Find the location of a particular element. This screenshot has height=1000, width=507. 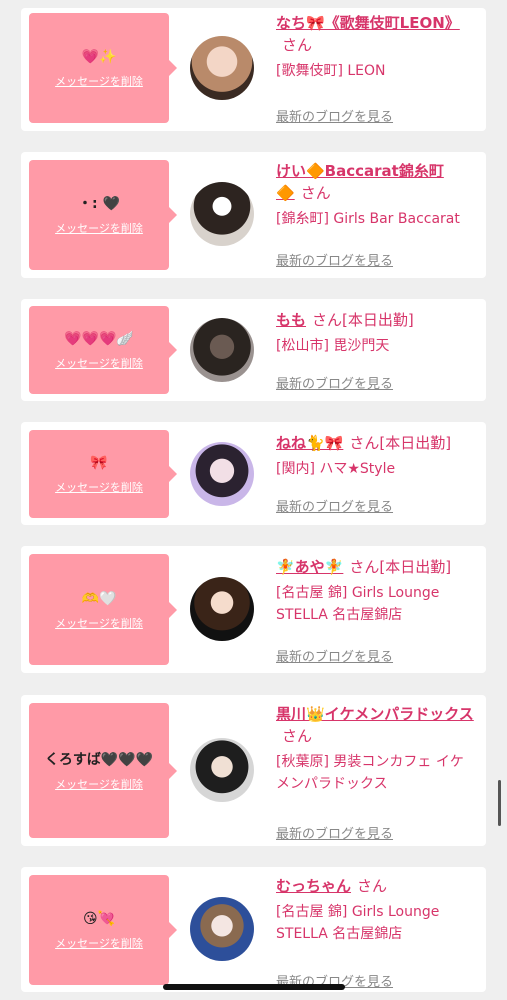

item-info: ねね🐈🎀 さん[本日出勤] [関内] ハマ★Style 最新のブログを見る is located at coordinates (379, 473).